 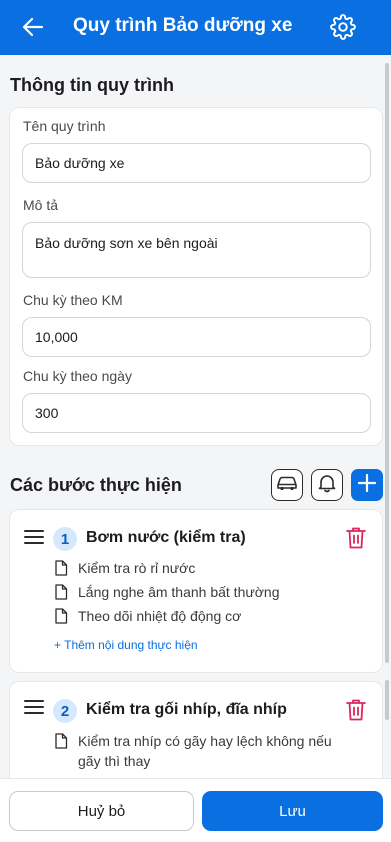 I want to click on list-item: Kiểm tra rò rỉ nước, so click(x=199, y=568).